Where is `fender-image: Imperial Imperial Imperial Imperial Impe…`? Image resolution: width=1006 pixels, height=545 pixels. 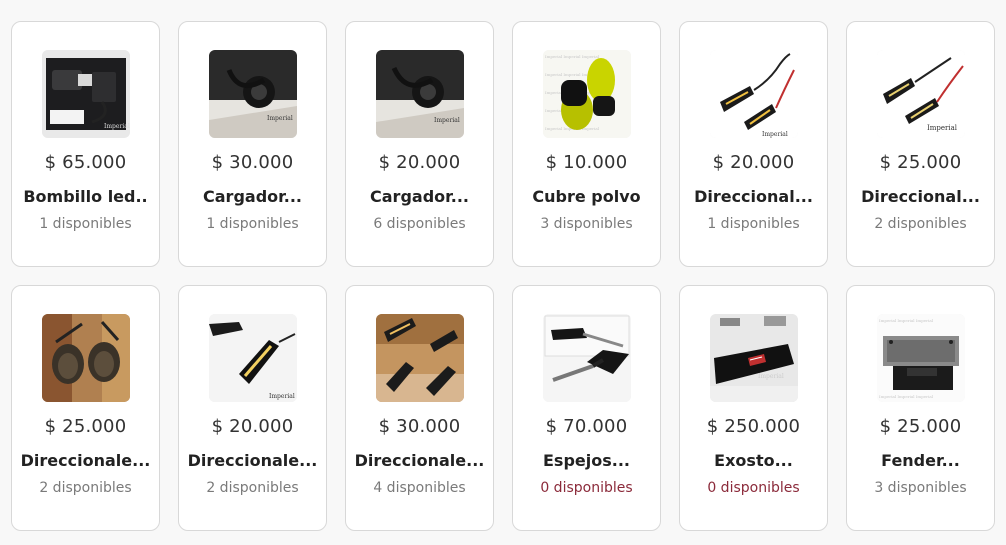
fender-image: Imperial Imperial Imperial Imperial Impe… is located at coordinates (920, 358).